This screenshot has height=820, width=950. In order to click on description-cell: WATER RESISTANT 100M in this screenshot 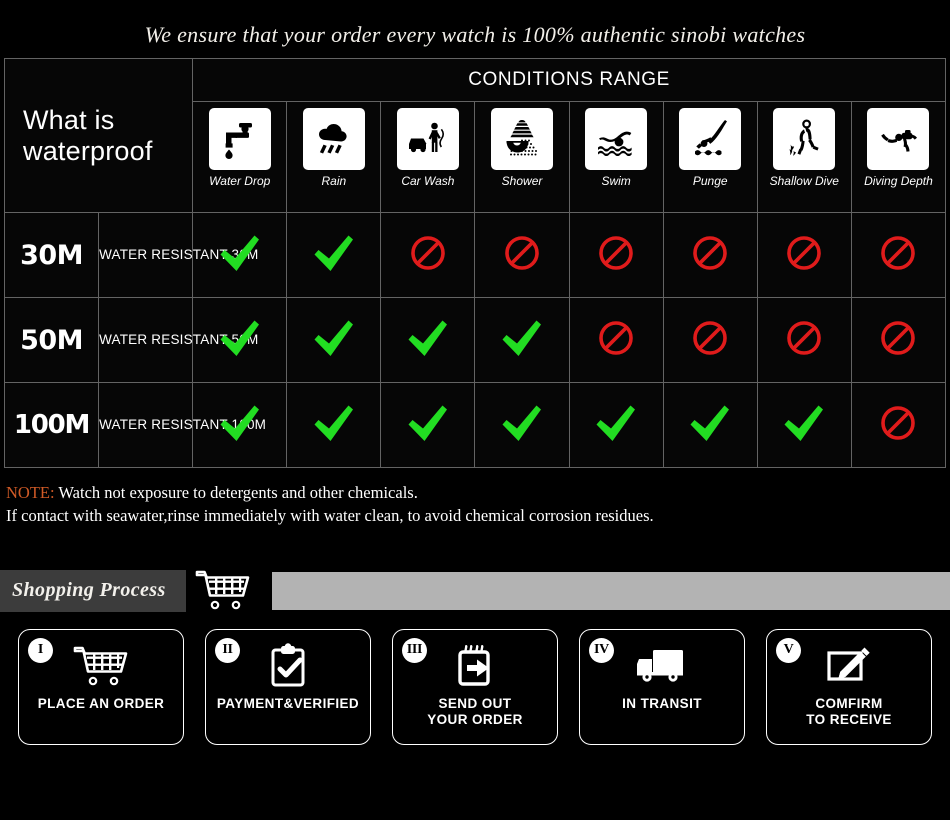, I will do `click(182, 425)`.